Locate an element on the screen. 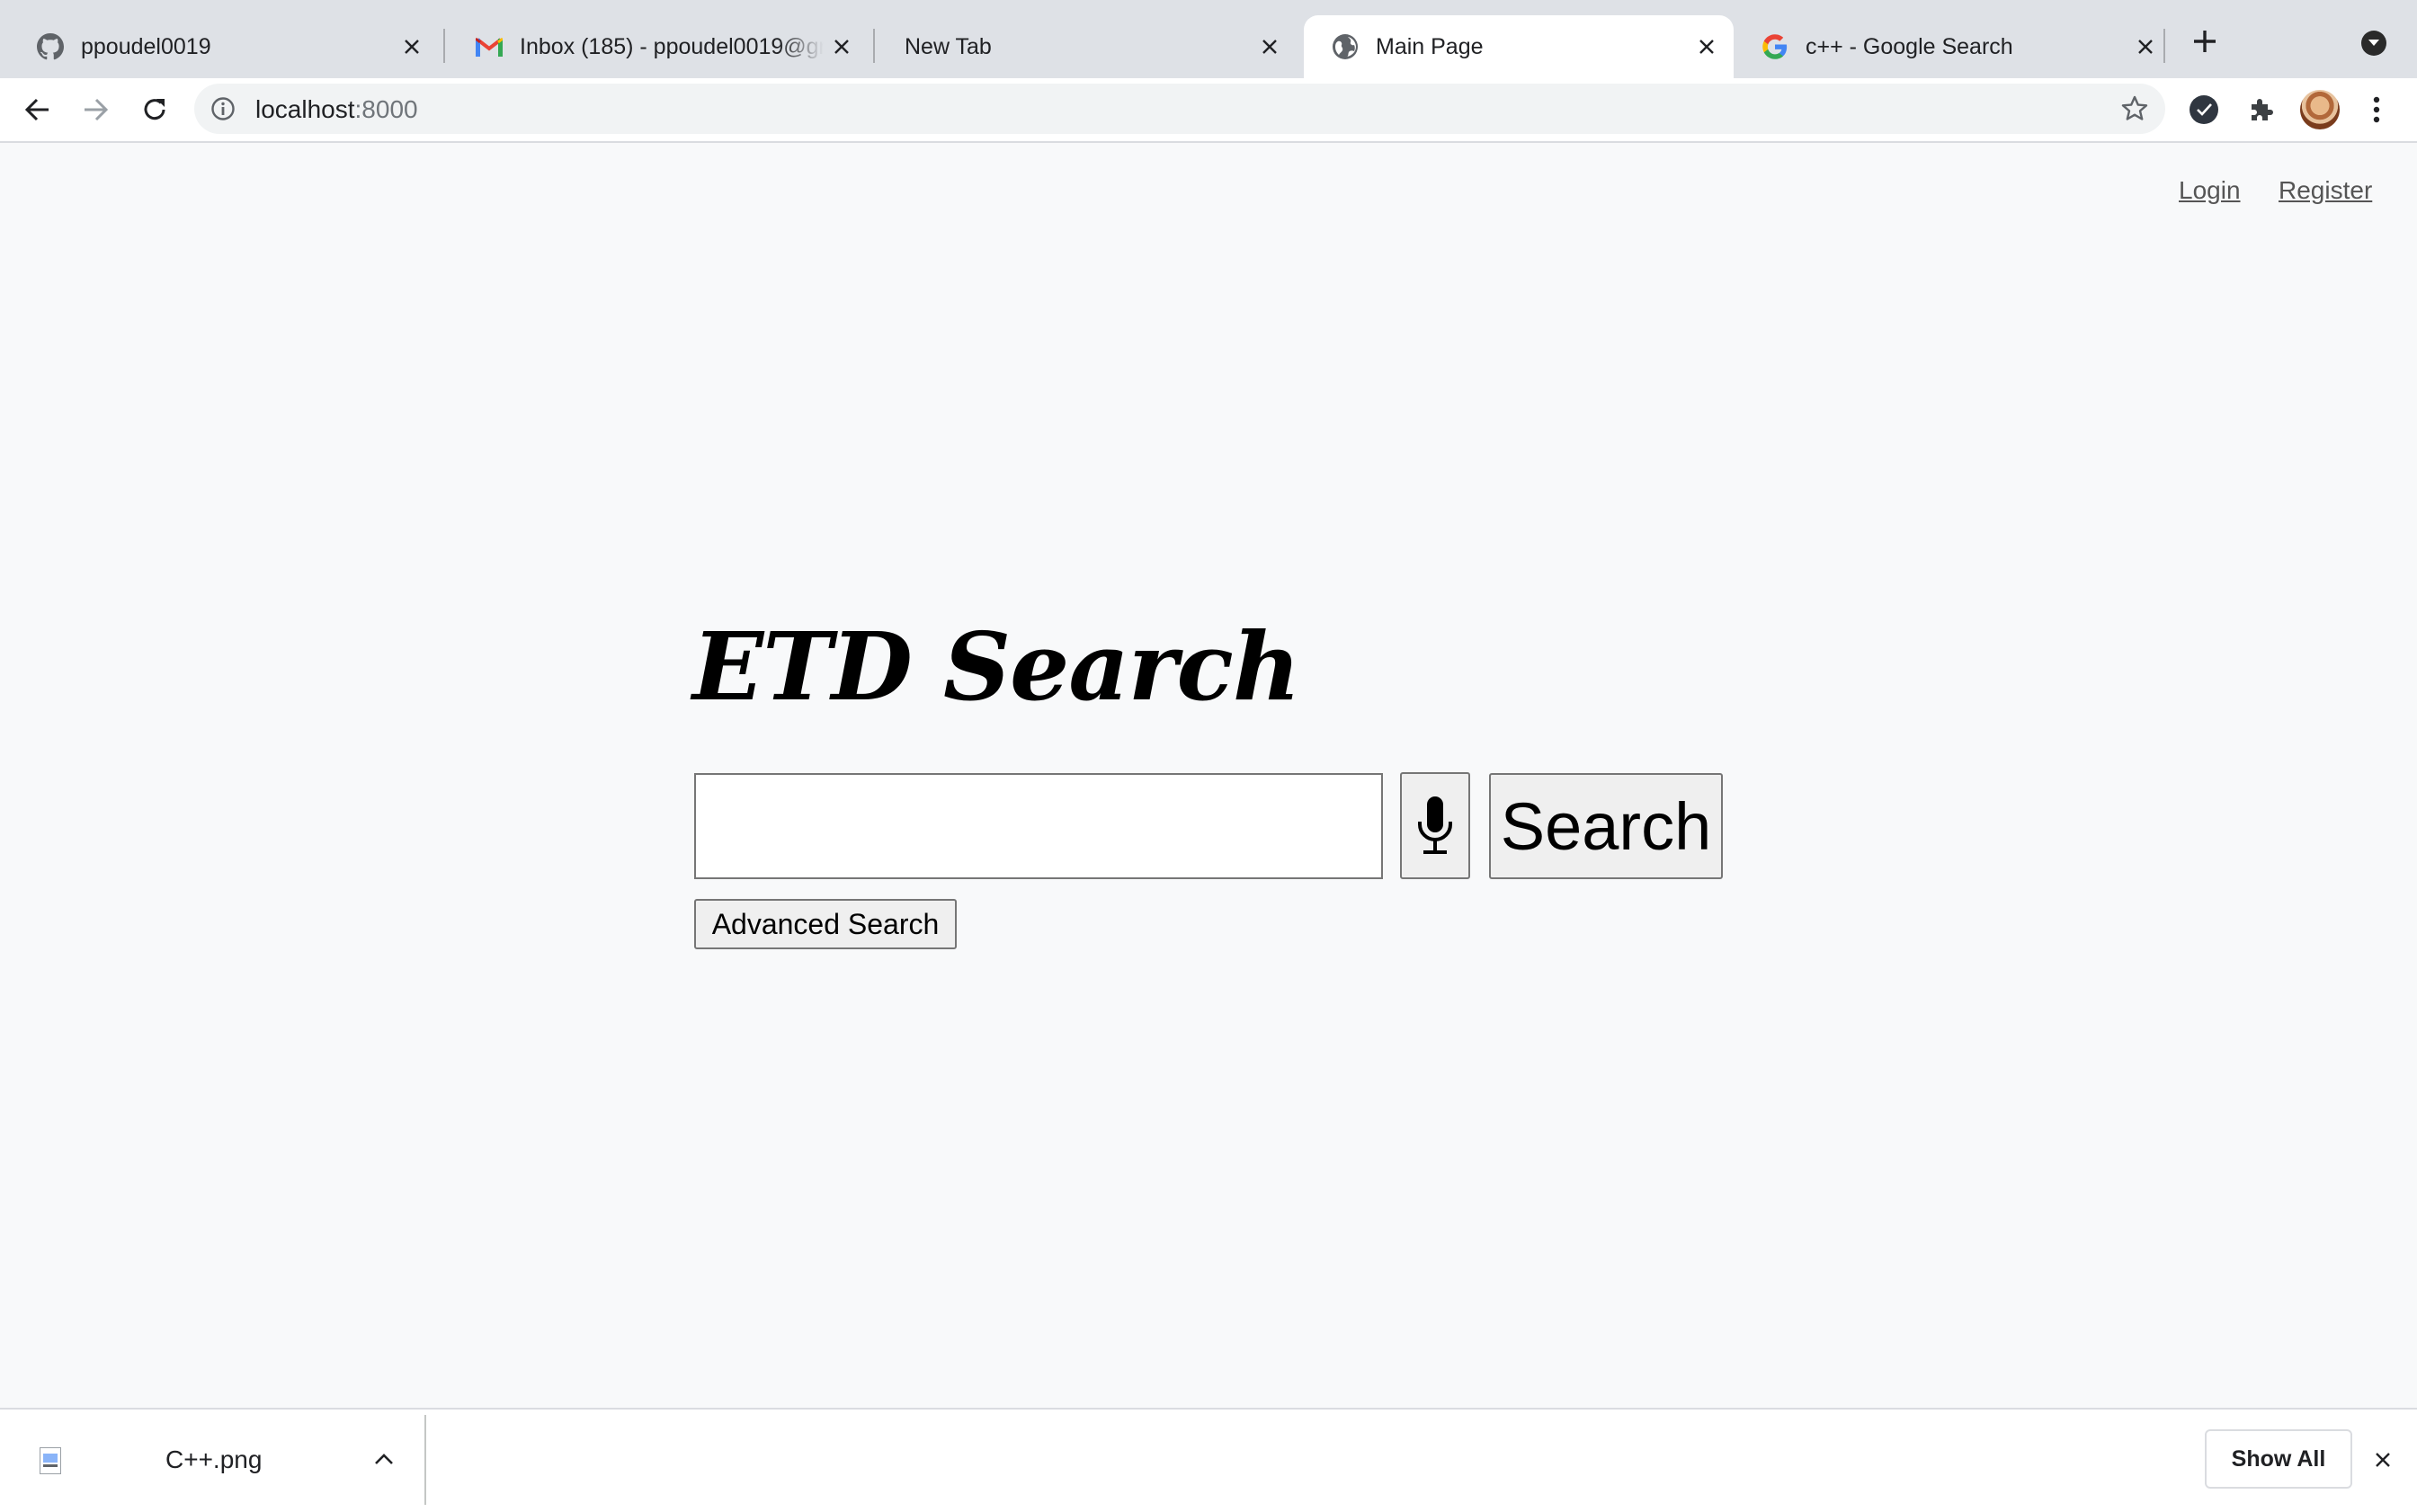 The height and width of the screenshot is (1512, 2417). bookmark-star-icon is located at coordinates (2134, 108).